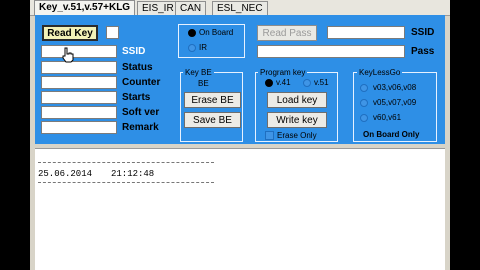 The width and height of the screenshot is (480, 270). I want to click on ssid-label: SSID, so click(134, 51).